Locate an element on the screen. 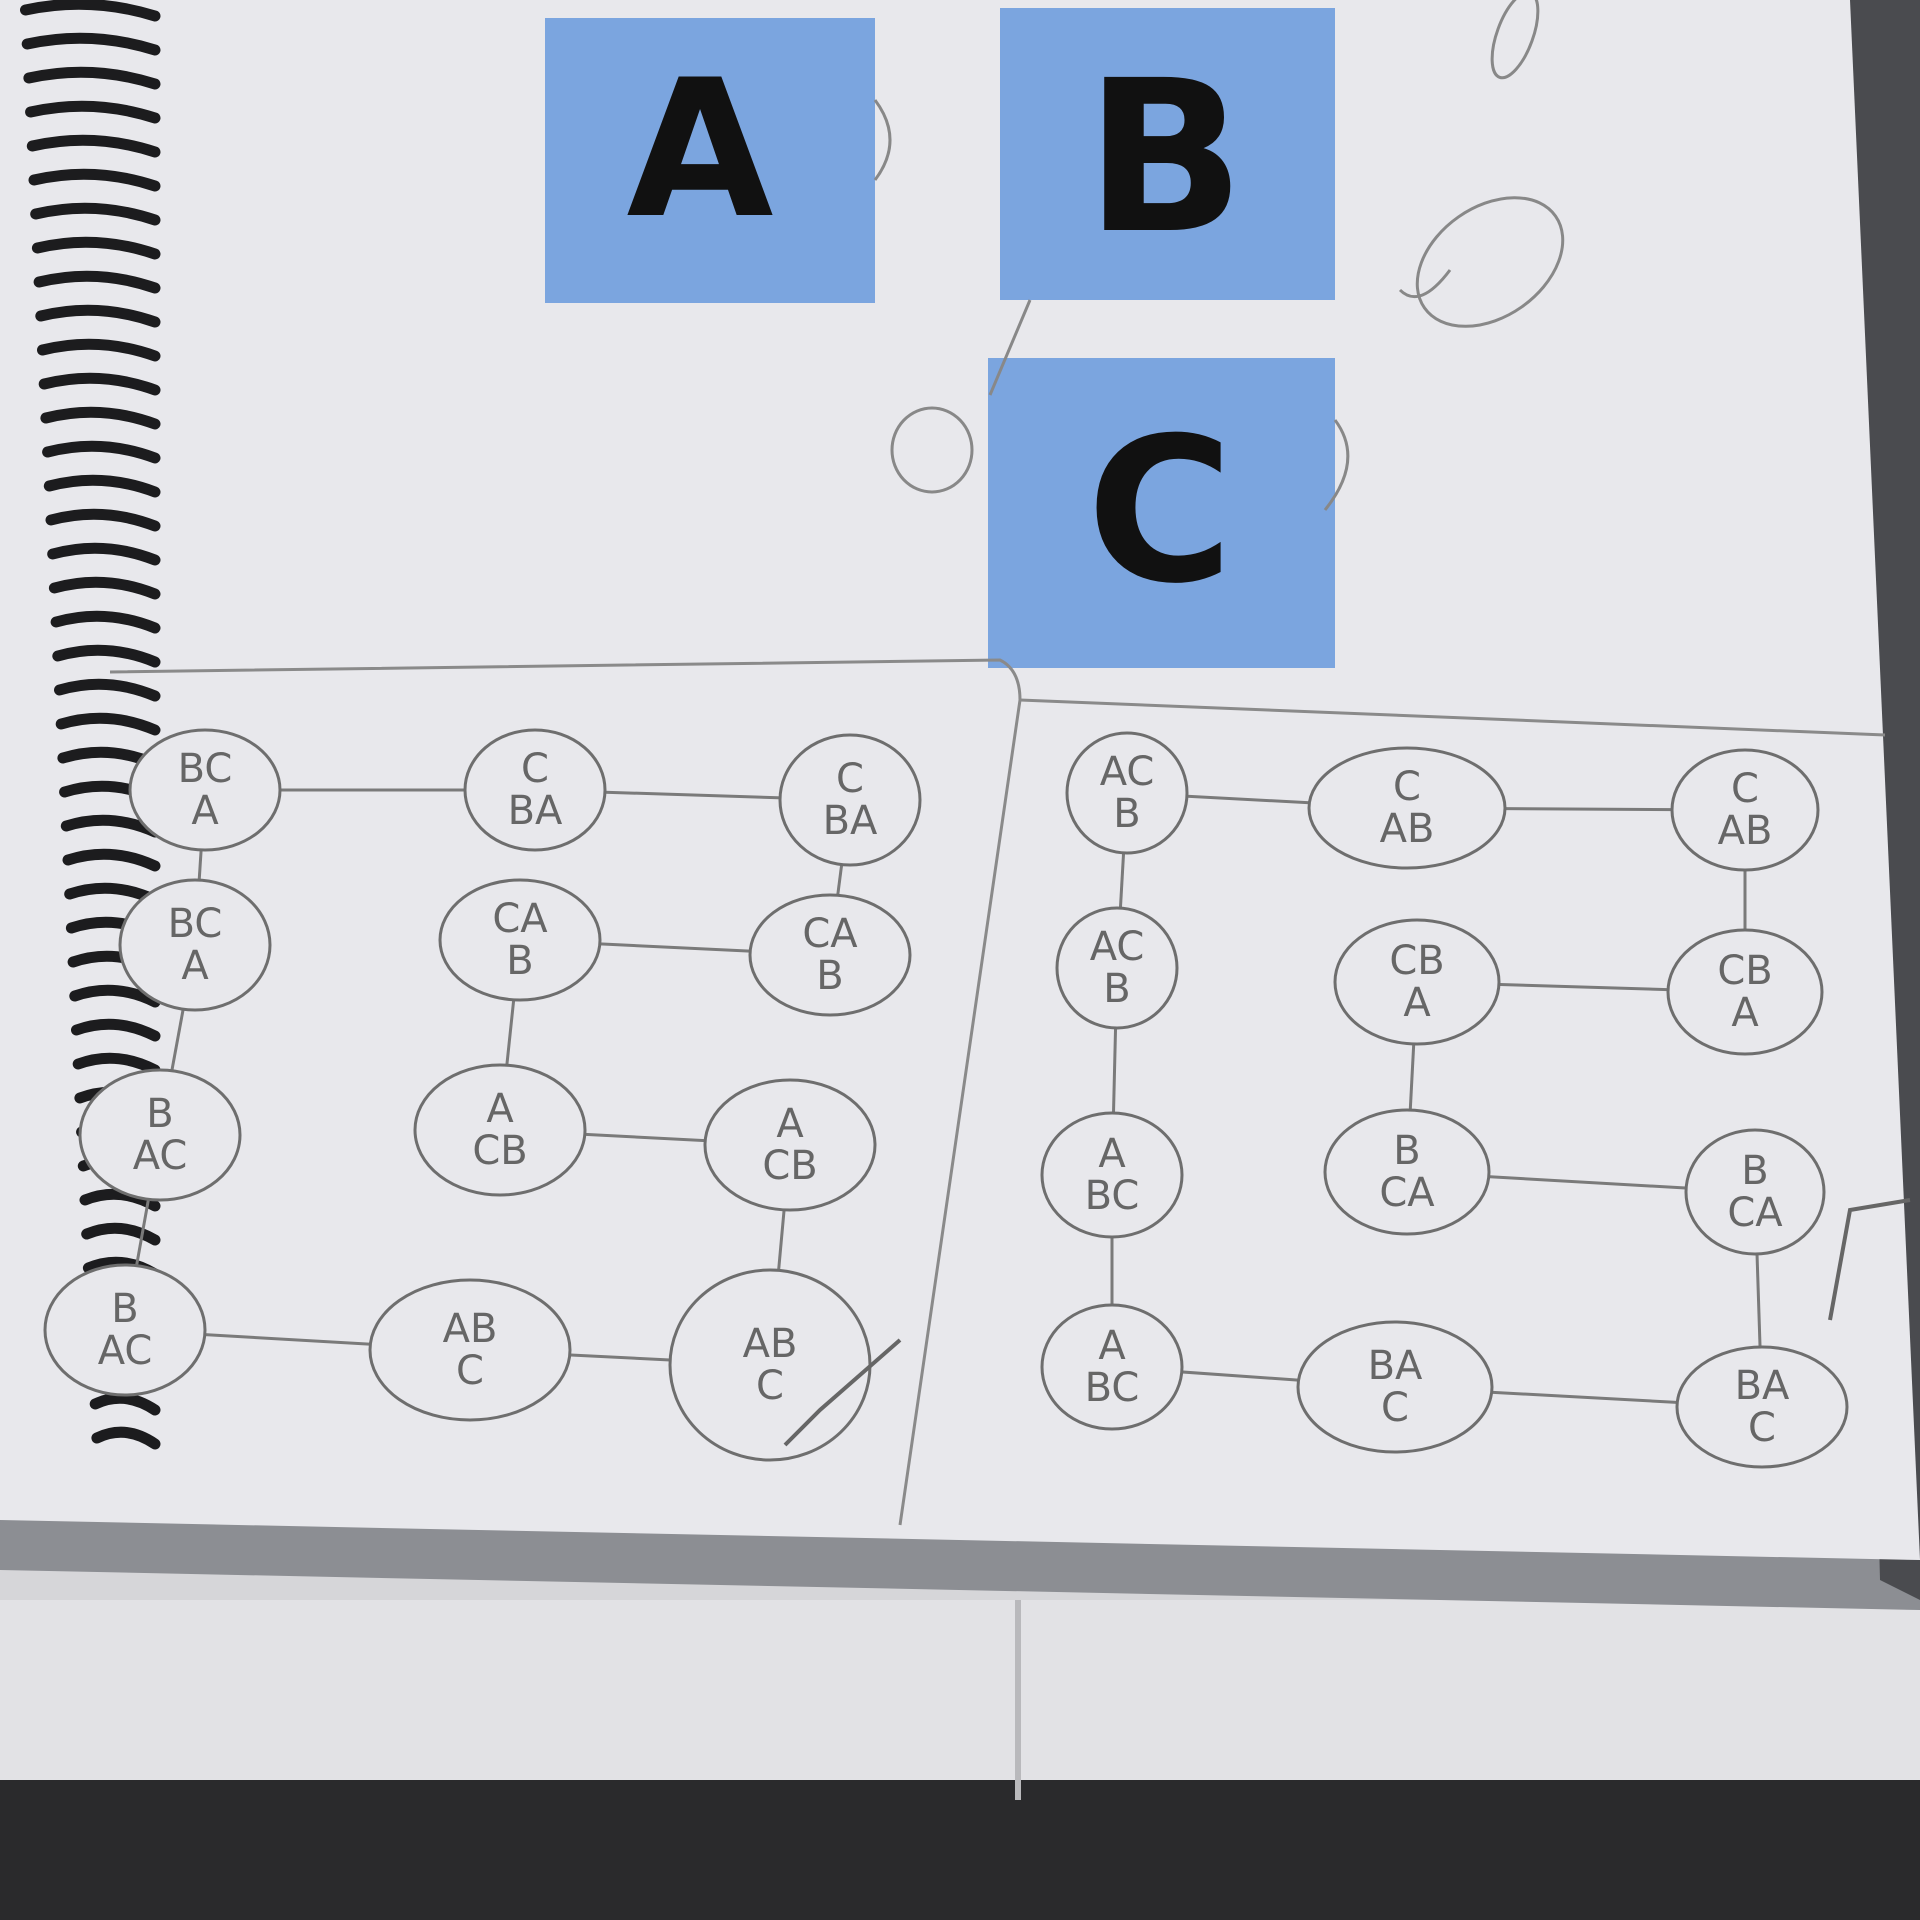 Image resolution: width=1920 pixels, height=1920 pixels. sticky-note-c-label: C is located at coordinates (1160, 511).